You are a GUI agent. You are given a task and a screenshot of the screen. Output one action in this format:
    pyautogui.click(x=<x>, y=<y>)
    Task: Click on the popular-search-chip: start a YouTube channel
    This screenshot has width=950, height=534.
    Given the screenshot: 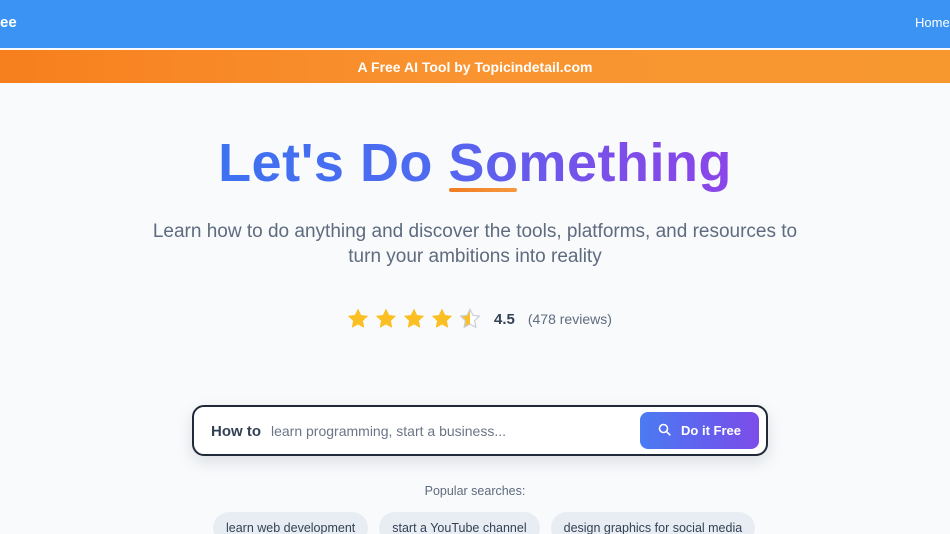 What is the action you would take?
    pyautogui.click(x=459, y=523)
    